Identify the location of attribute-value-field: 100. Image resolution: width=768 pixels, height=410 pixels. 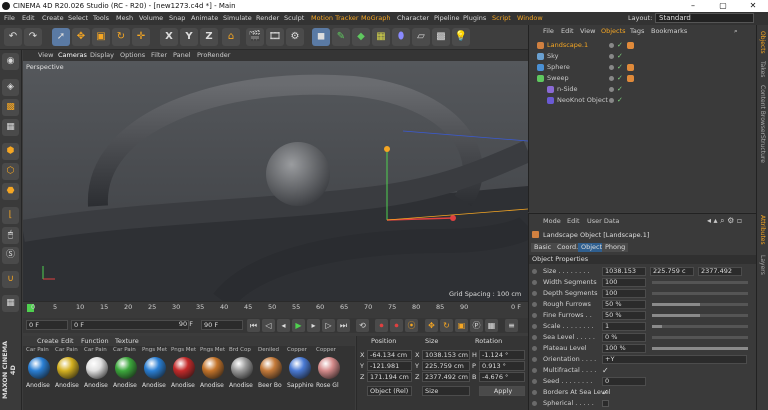
(624, 293).